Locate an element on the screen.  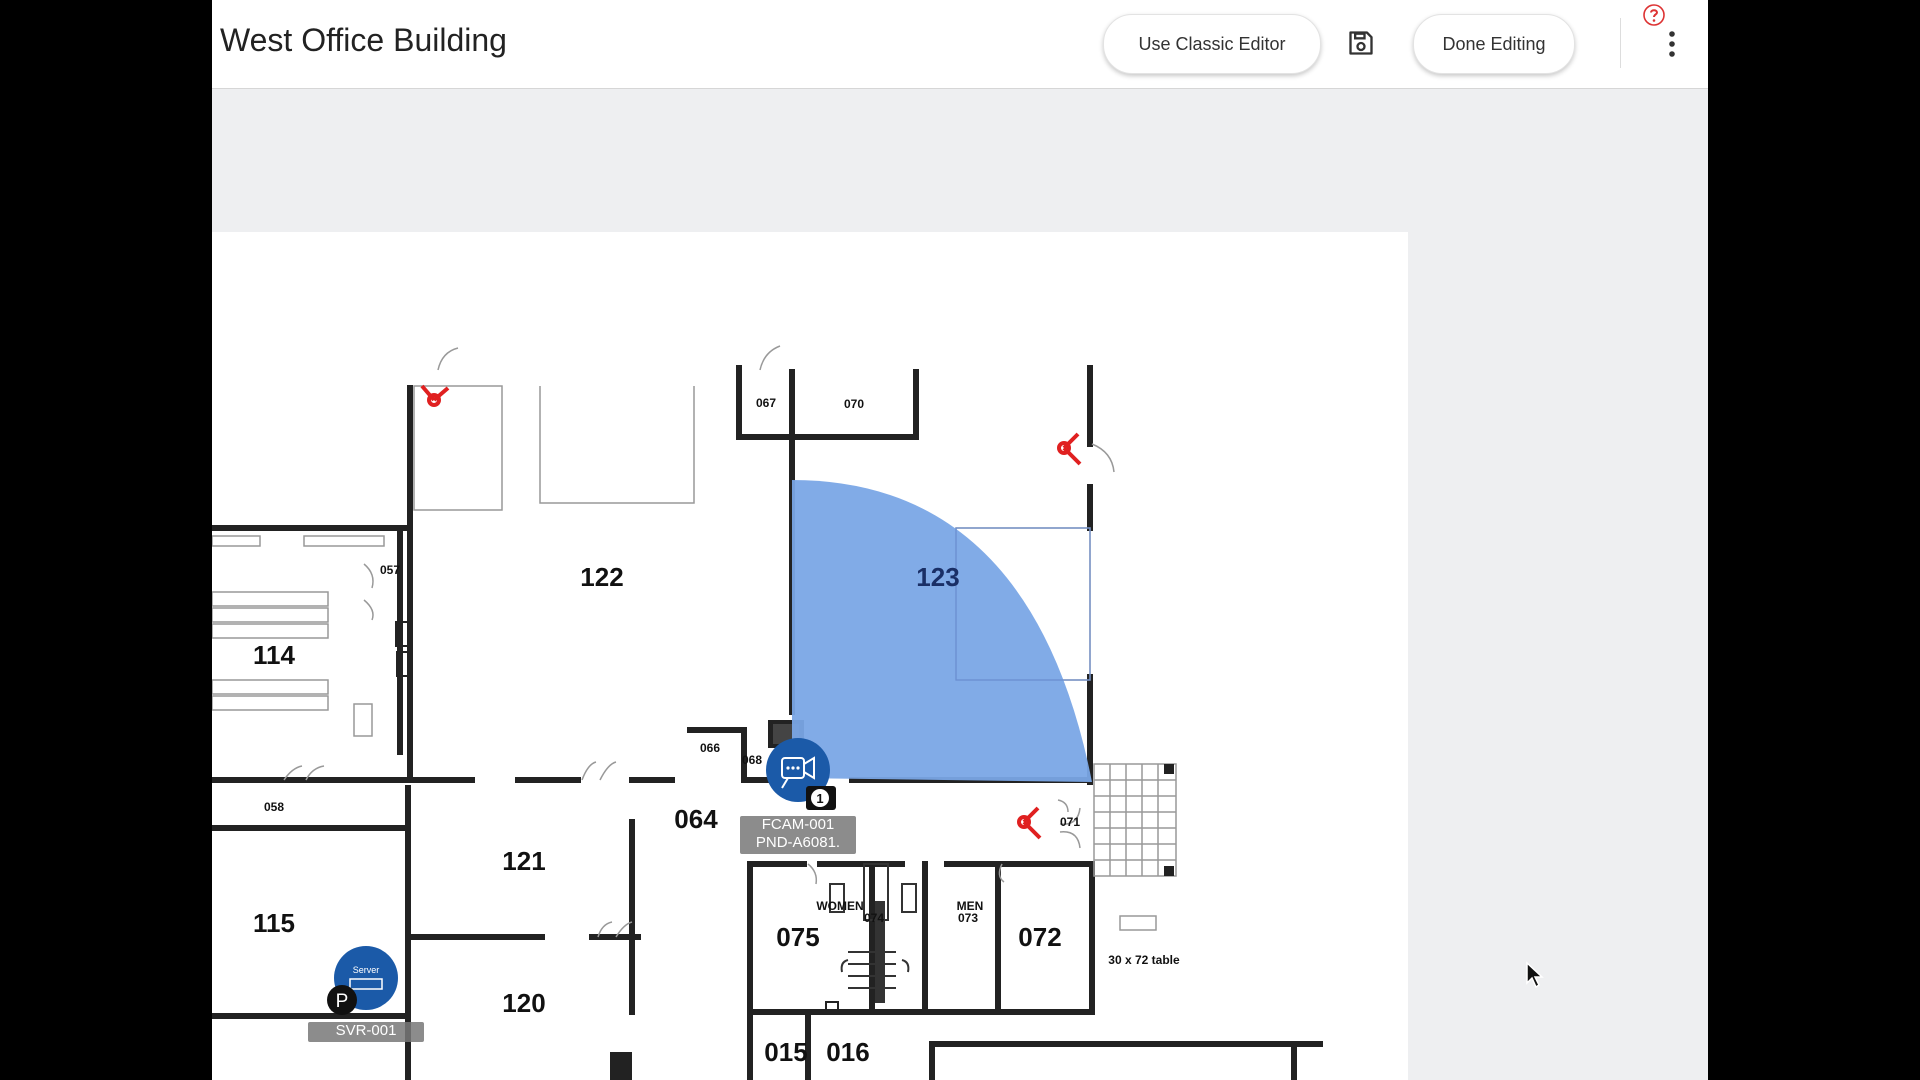
server-marker: Server P is located at coordinates (362, 980).